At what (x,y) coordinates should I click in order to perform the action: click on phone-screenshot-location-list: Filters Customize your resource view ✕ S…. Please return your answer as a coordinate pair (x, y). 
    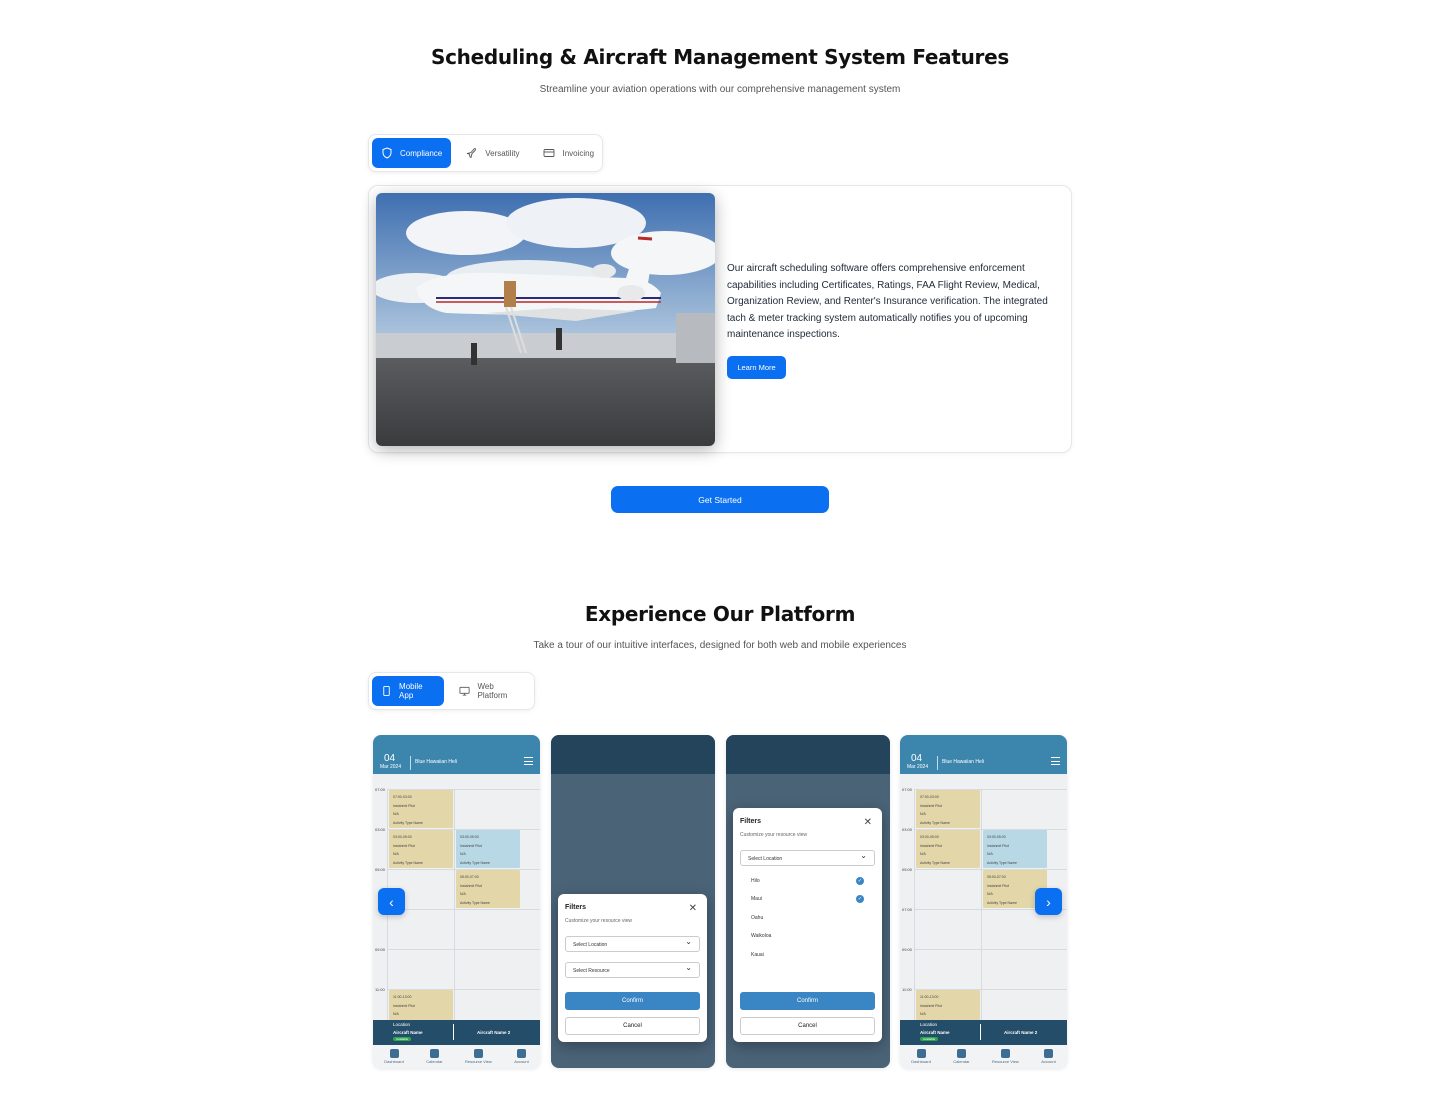
    Looking at the image, I should click on (808, 901).